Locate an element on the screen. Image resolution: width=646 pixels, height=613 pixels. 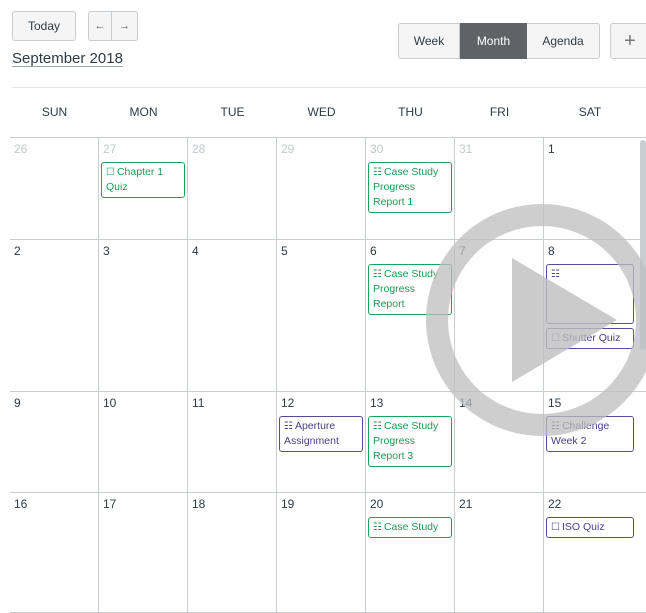
today-button: Today is located at coordinates (44, 26).